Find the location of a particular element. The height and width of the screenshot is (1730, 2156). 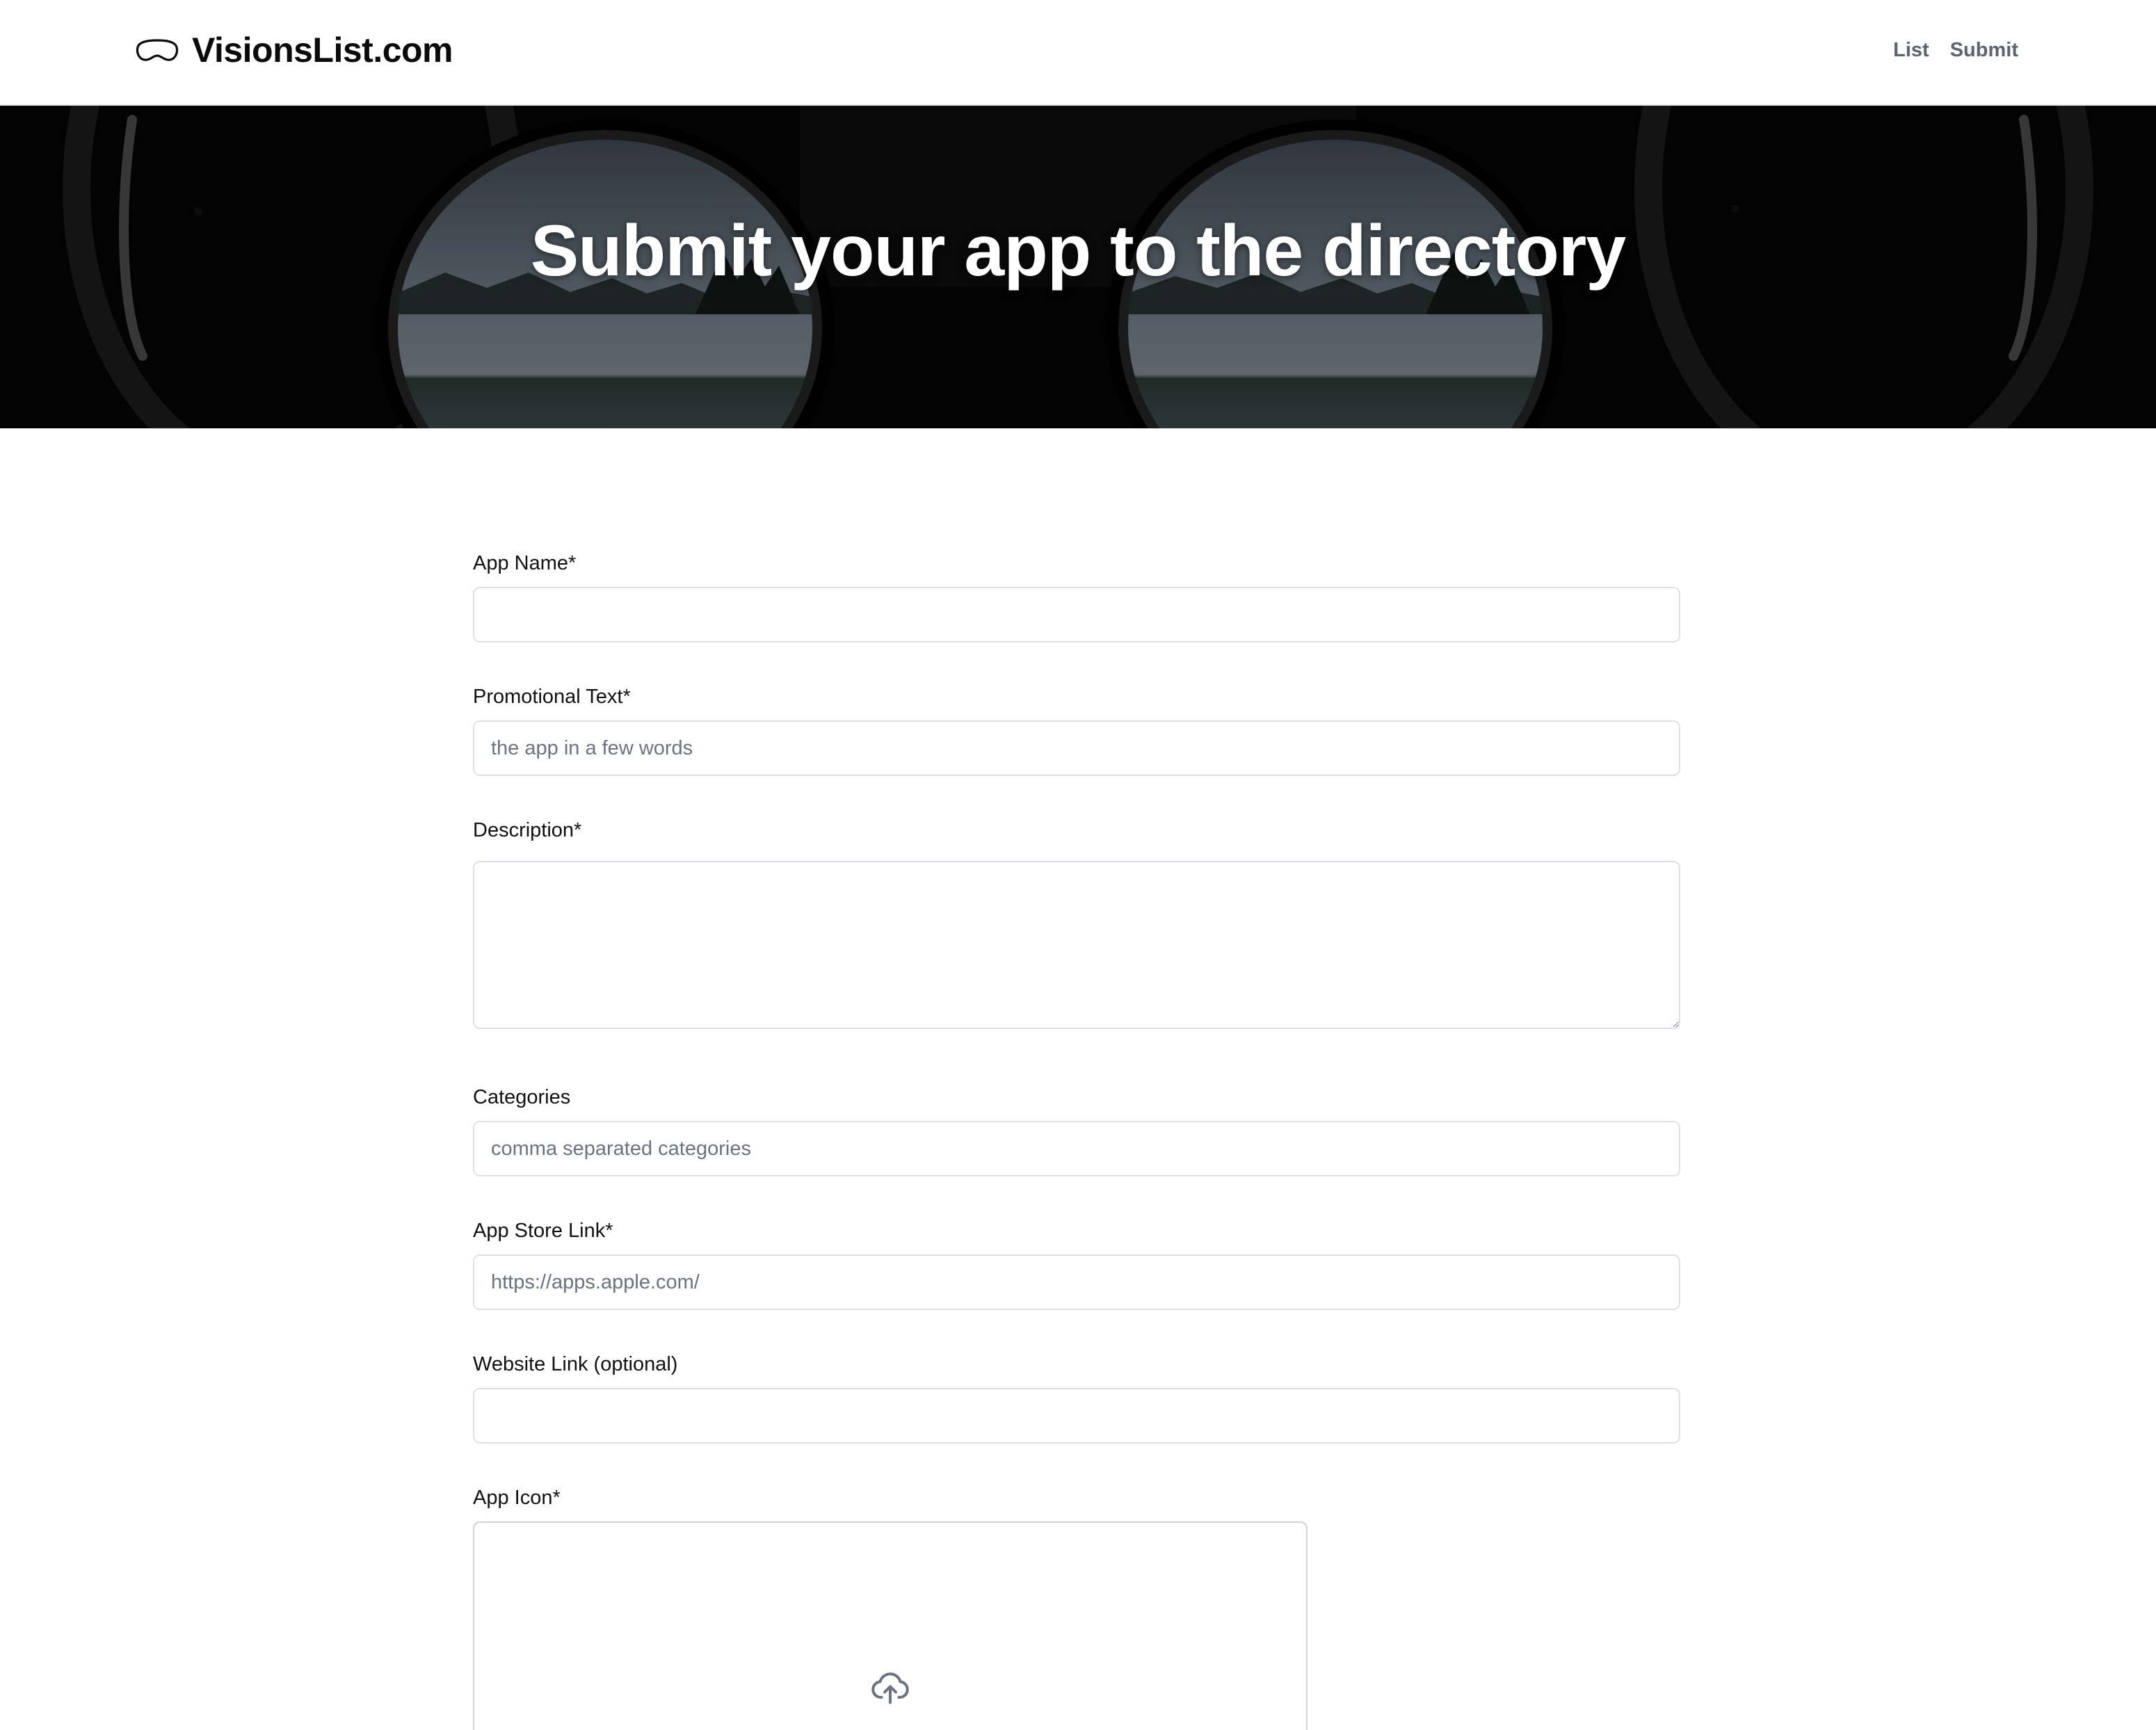

site-header: VisionsList.com List Submit is located at coordinates (1078, 53).